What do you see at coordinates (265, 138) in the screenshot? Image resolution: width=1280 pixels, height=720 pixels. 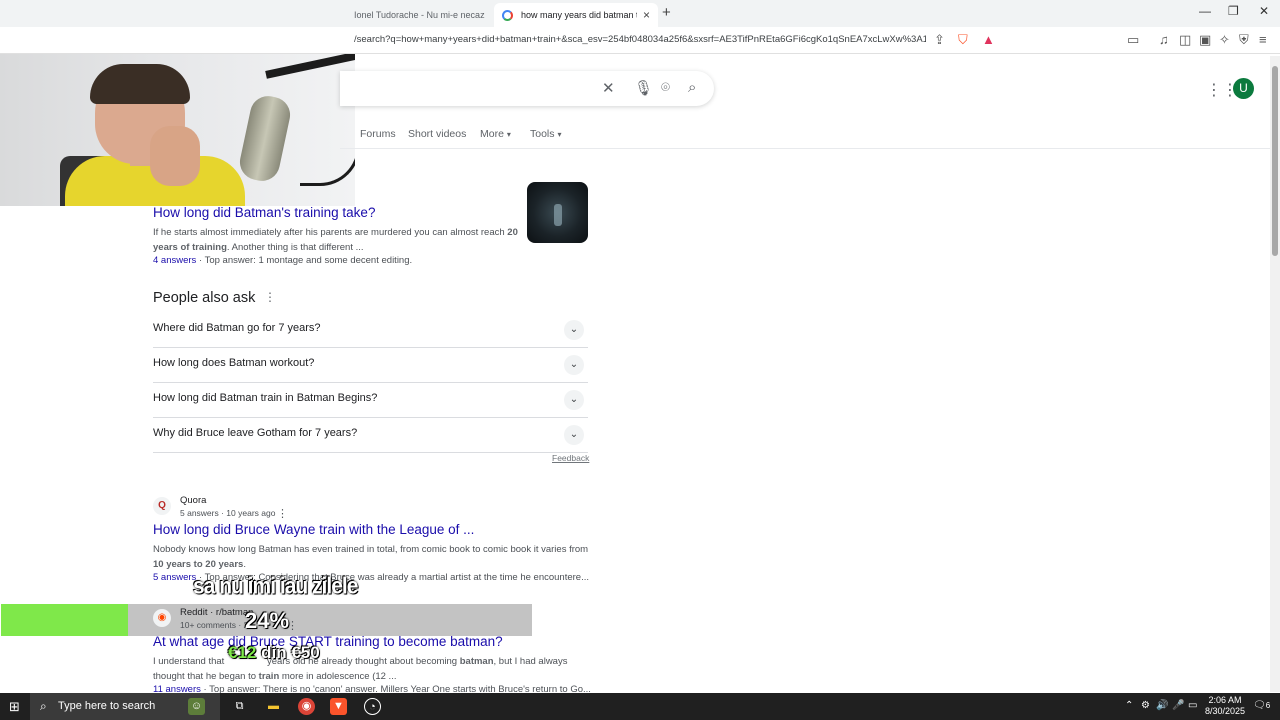 I see `webcam-microphone` at bounding box center [265, 138].